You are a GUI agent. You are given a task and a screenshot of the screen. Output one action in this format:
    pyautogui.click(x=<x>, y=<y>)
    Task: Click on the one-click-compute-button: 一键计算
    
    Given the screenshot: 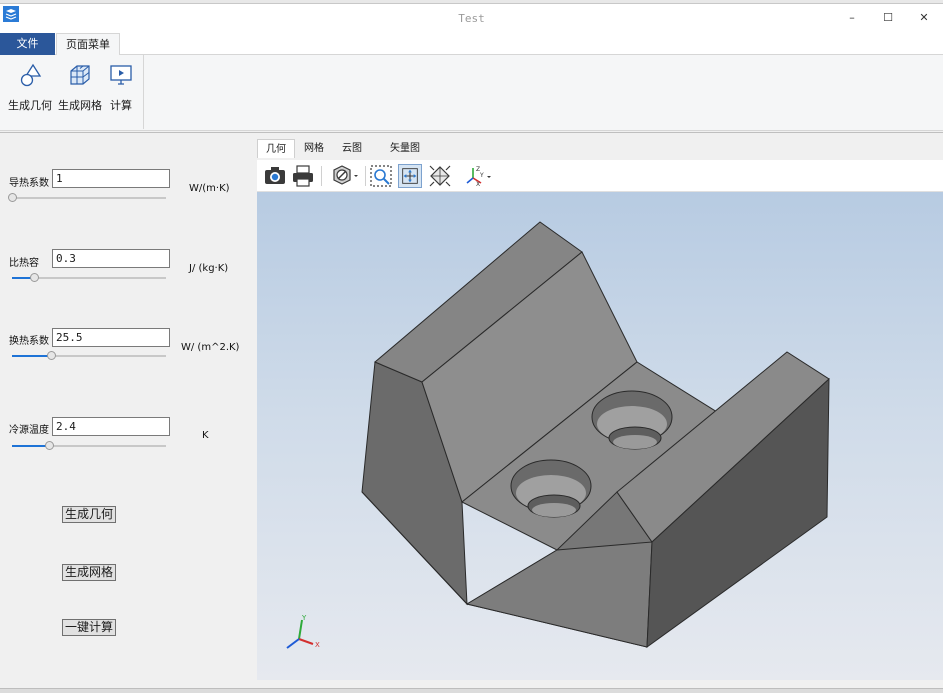 What is the action you would take?
    pyautogui.click(x=89, y=627)
    